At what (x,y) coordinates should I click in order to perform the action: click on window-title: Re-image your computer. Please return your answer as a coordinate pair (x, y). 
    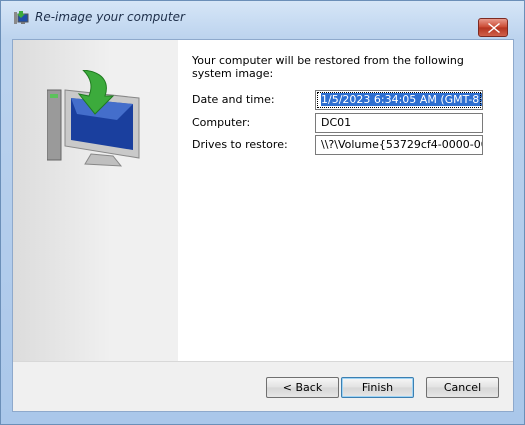
    Looking at the image, I should click on (110, 17).